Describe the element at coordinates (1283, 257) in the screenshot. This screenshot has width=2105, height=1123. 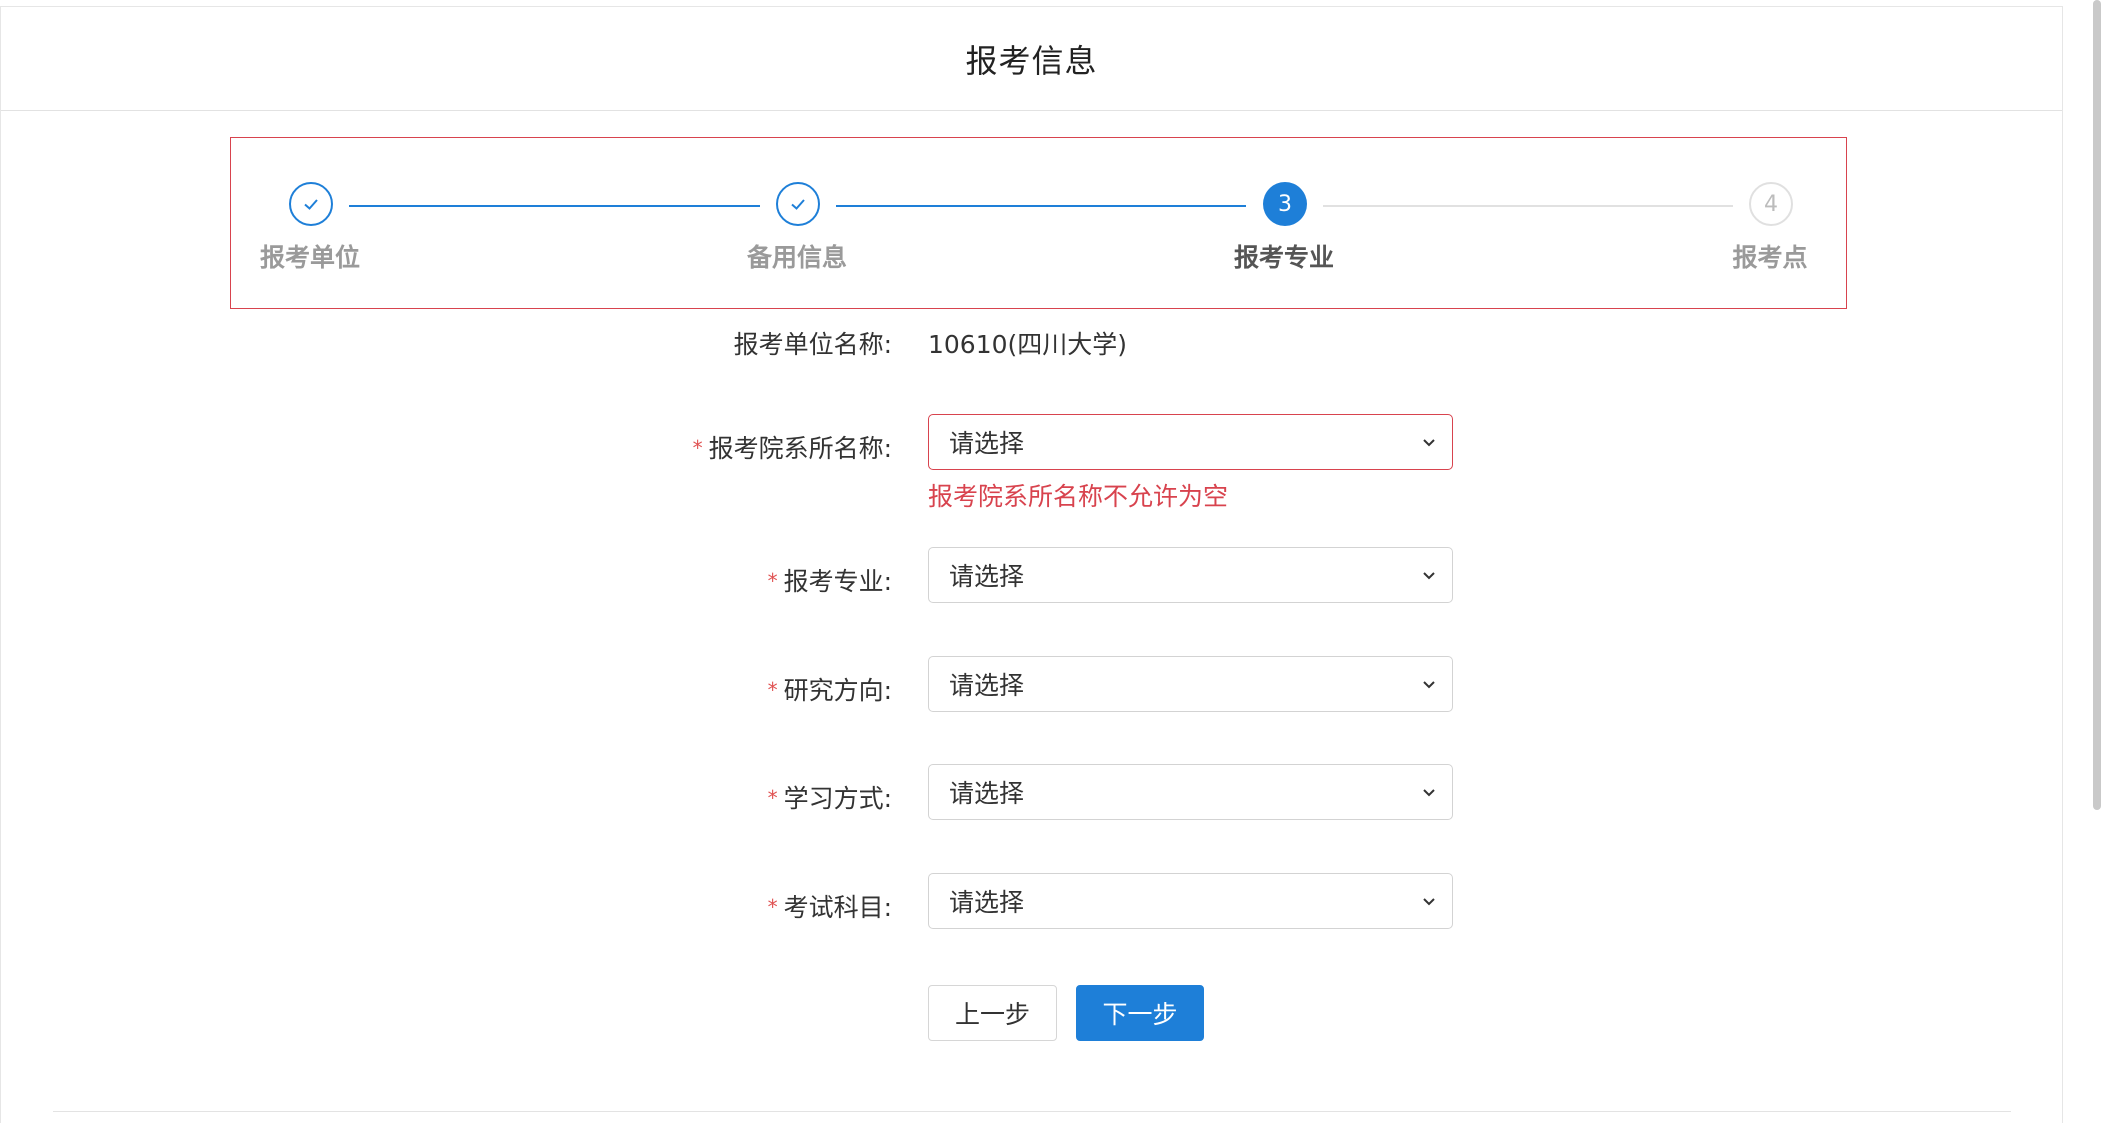
I see `step-3-label: 报考专业` at that location.